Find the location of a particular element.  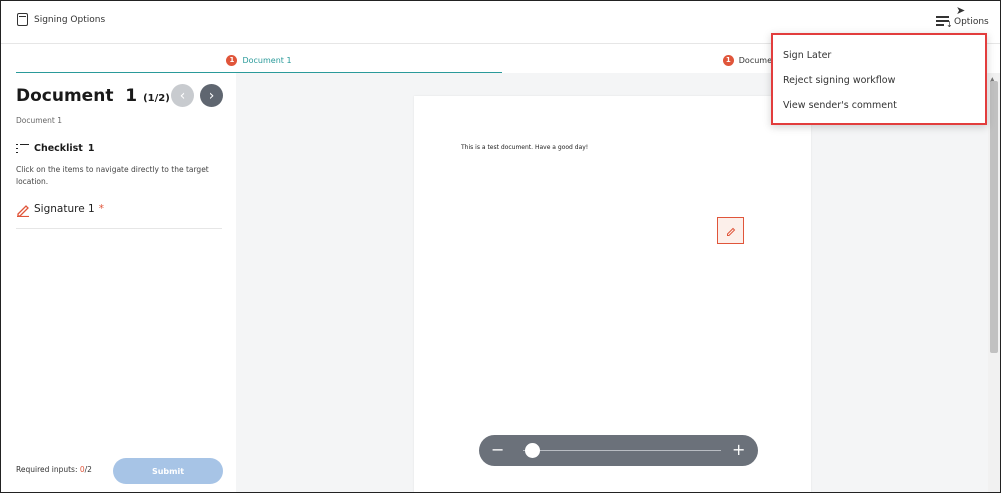

options-label: Options is located at coordinates (971, 22).